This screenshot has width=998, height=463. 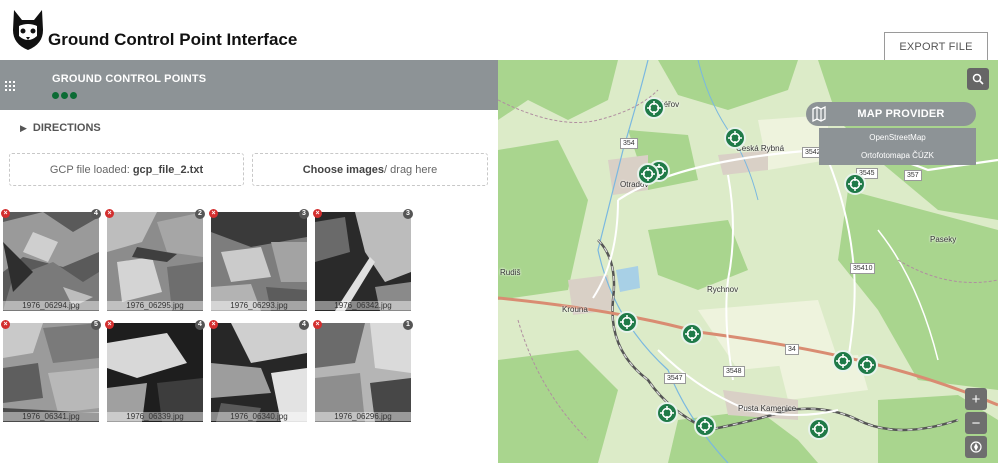 What do you see at coordinates (897, 137) in the screenshot?
I see `provider-option-openstreetmap: OpenStreetMap` at bounding box center [897, 137].